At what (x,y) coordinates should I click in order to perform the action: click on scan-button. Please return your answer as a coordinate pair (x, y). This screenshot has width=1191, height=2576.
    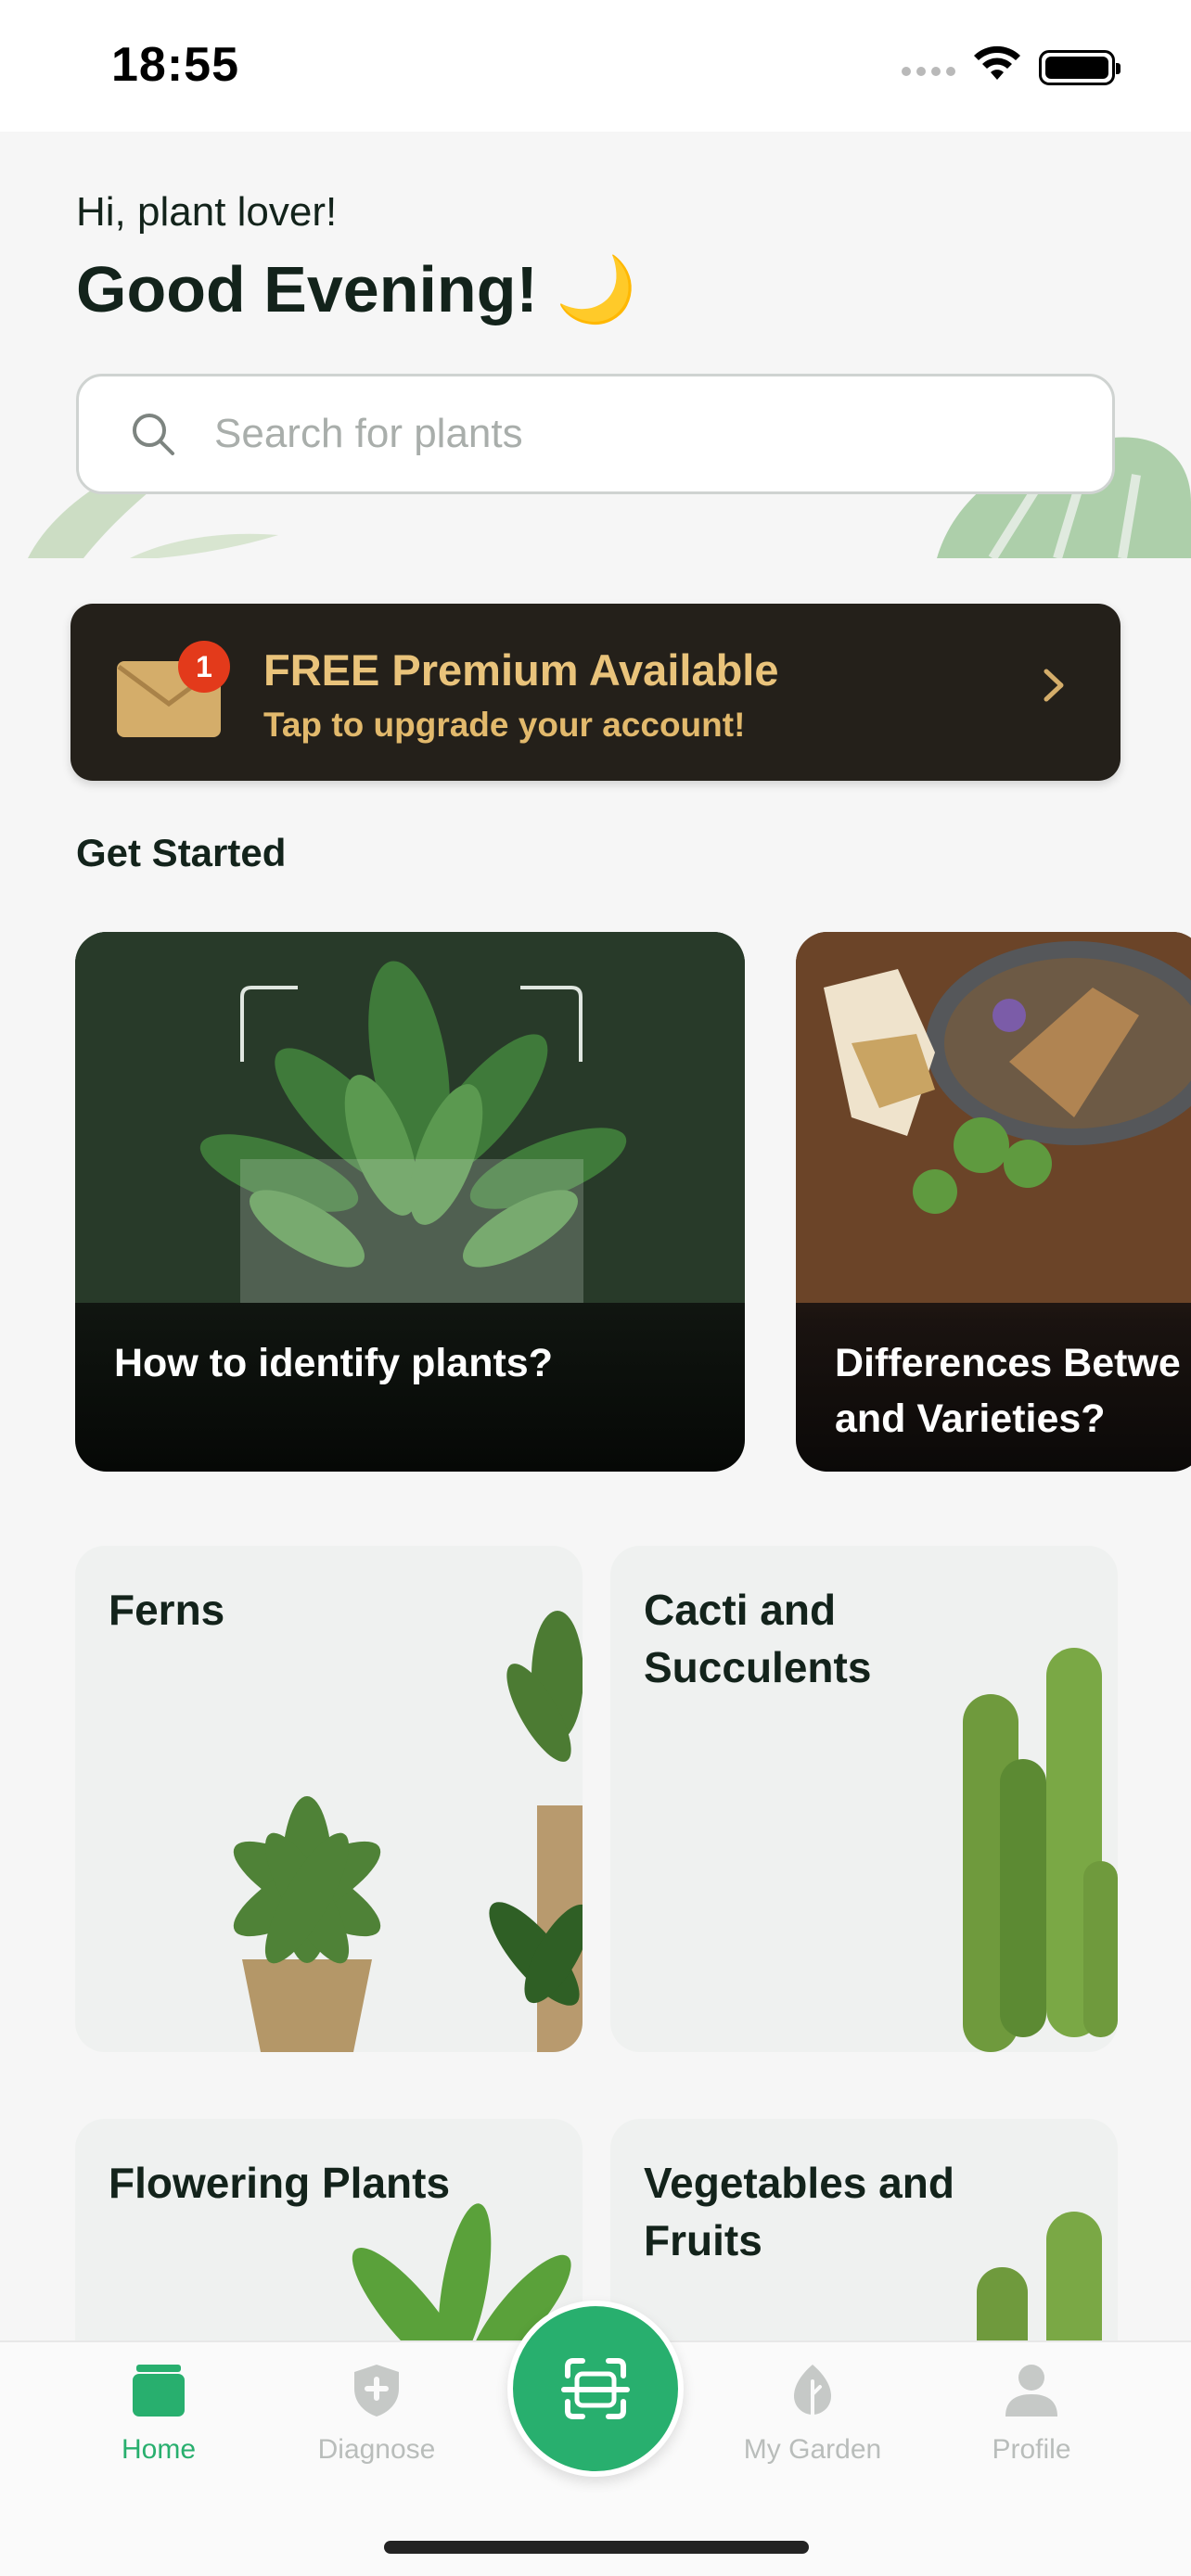
    Looking at the image, I should click on (595, 2389).